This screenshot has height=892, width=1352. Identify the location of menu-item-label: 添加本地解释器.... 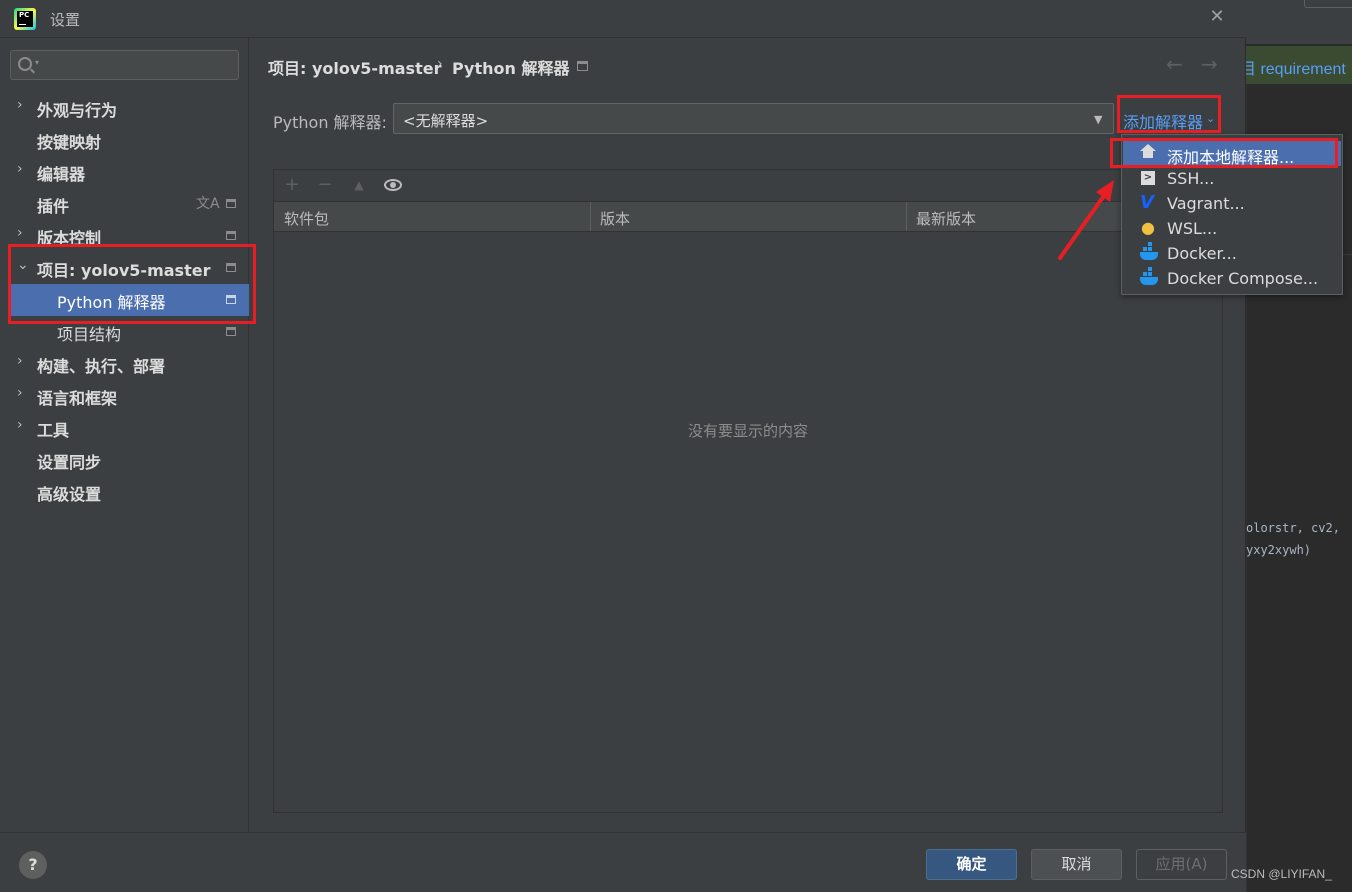
(1231, 157).